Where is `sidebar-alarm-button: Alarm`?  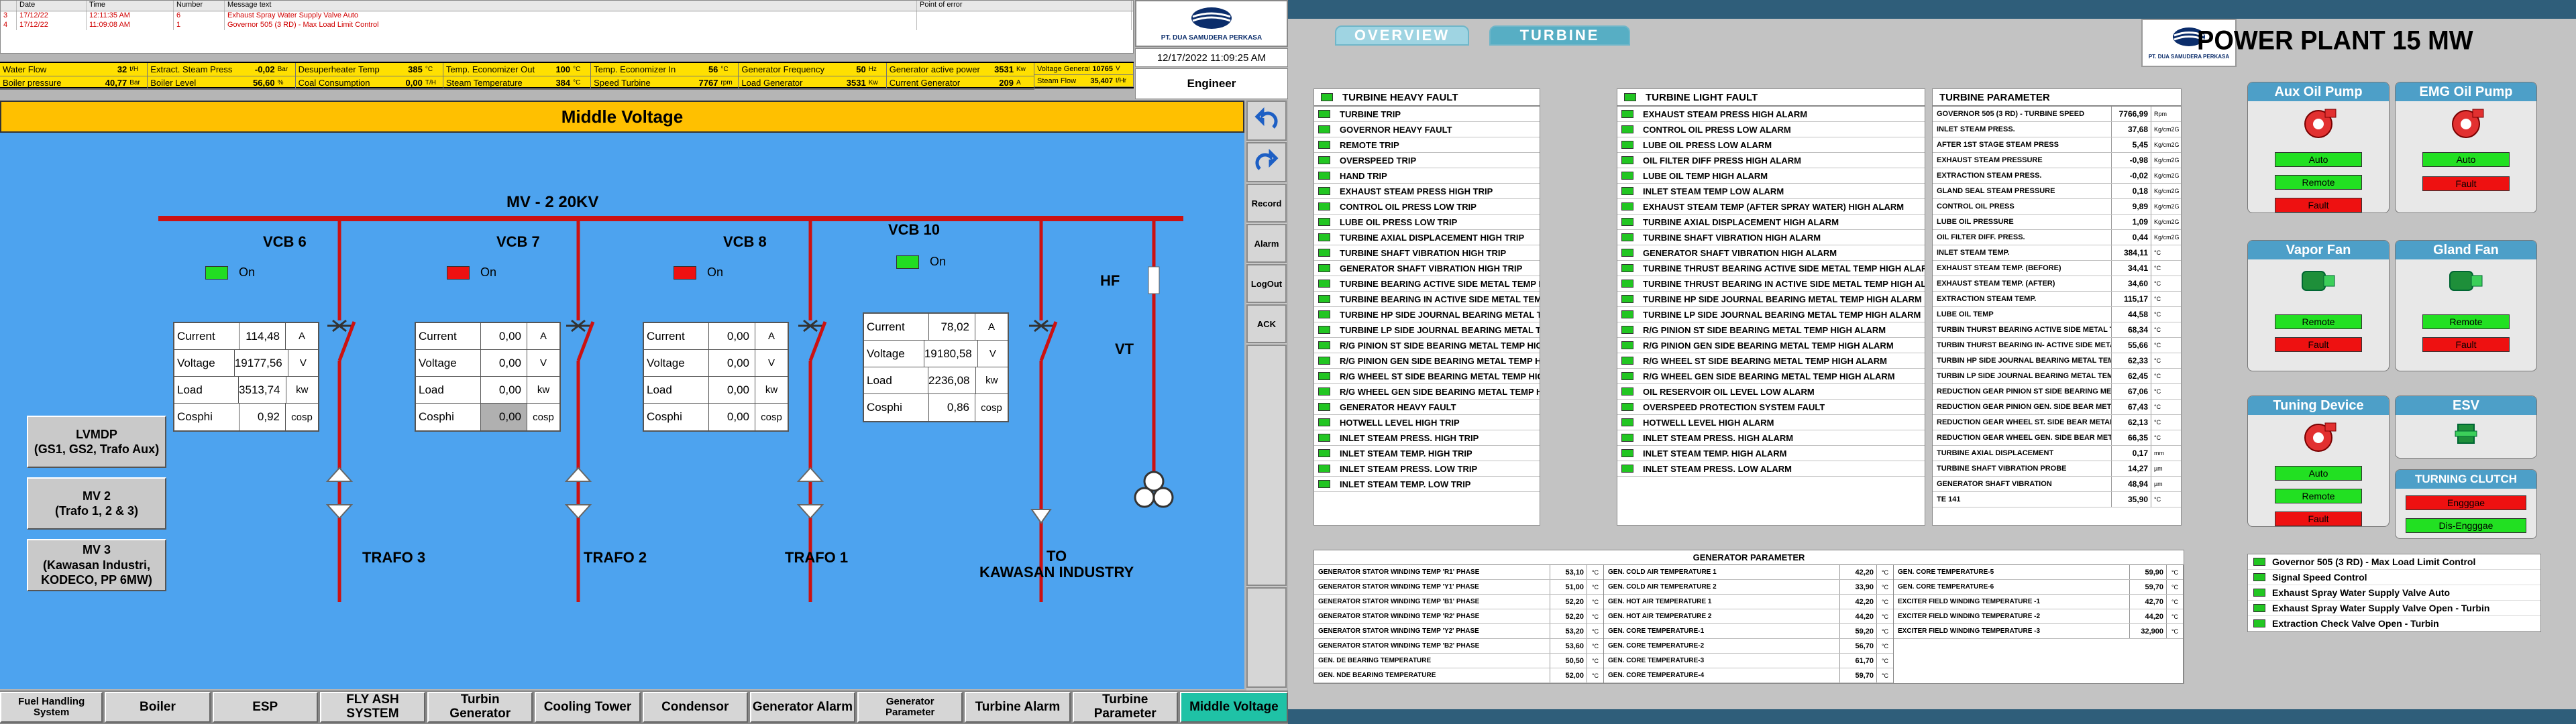
sidebar-alarm-button: Alarm is located at coordinates (1266, 244).